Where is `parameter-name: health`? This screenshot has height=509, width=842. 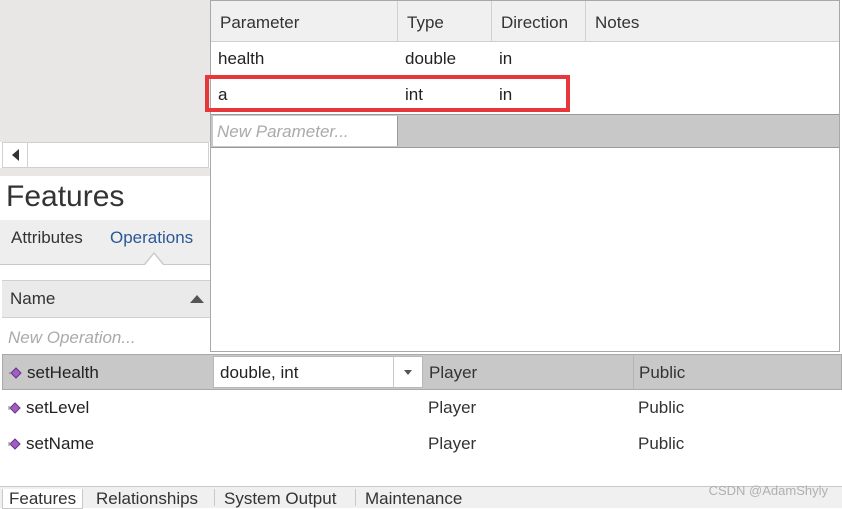
parameter-name: health is located at coordinates (241, 58).